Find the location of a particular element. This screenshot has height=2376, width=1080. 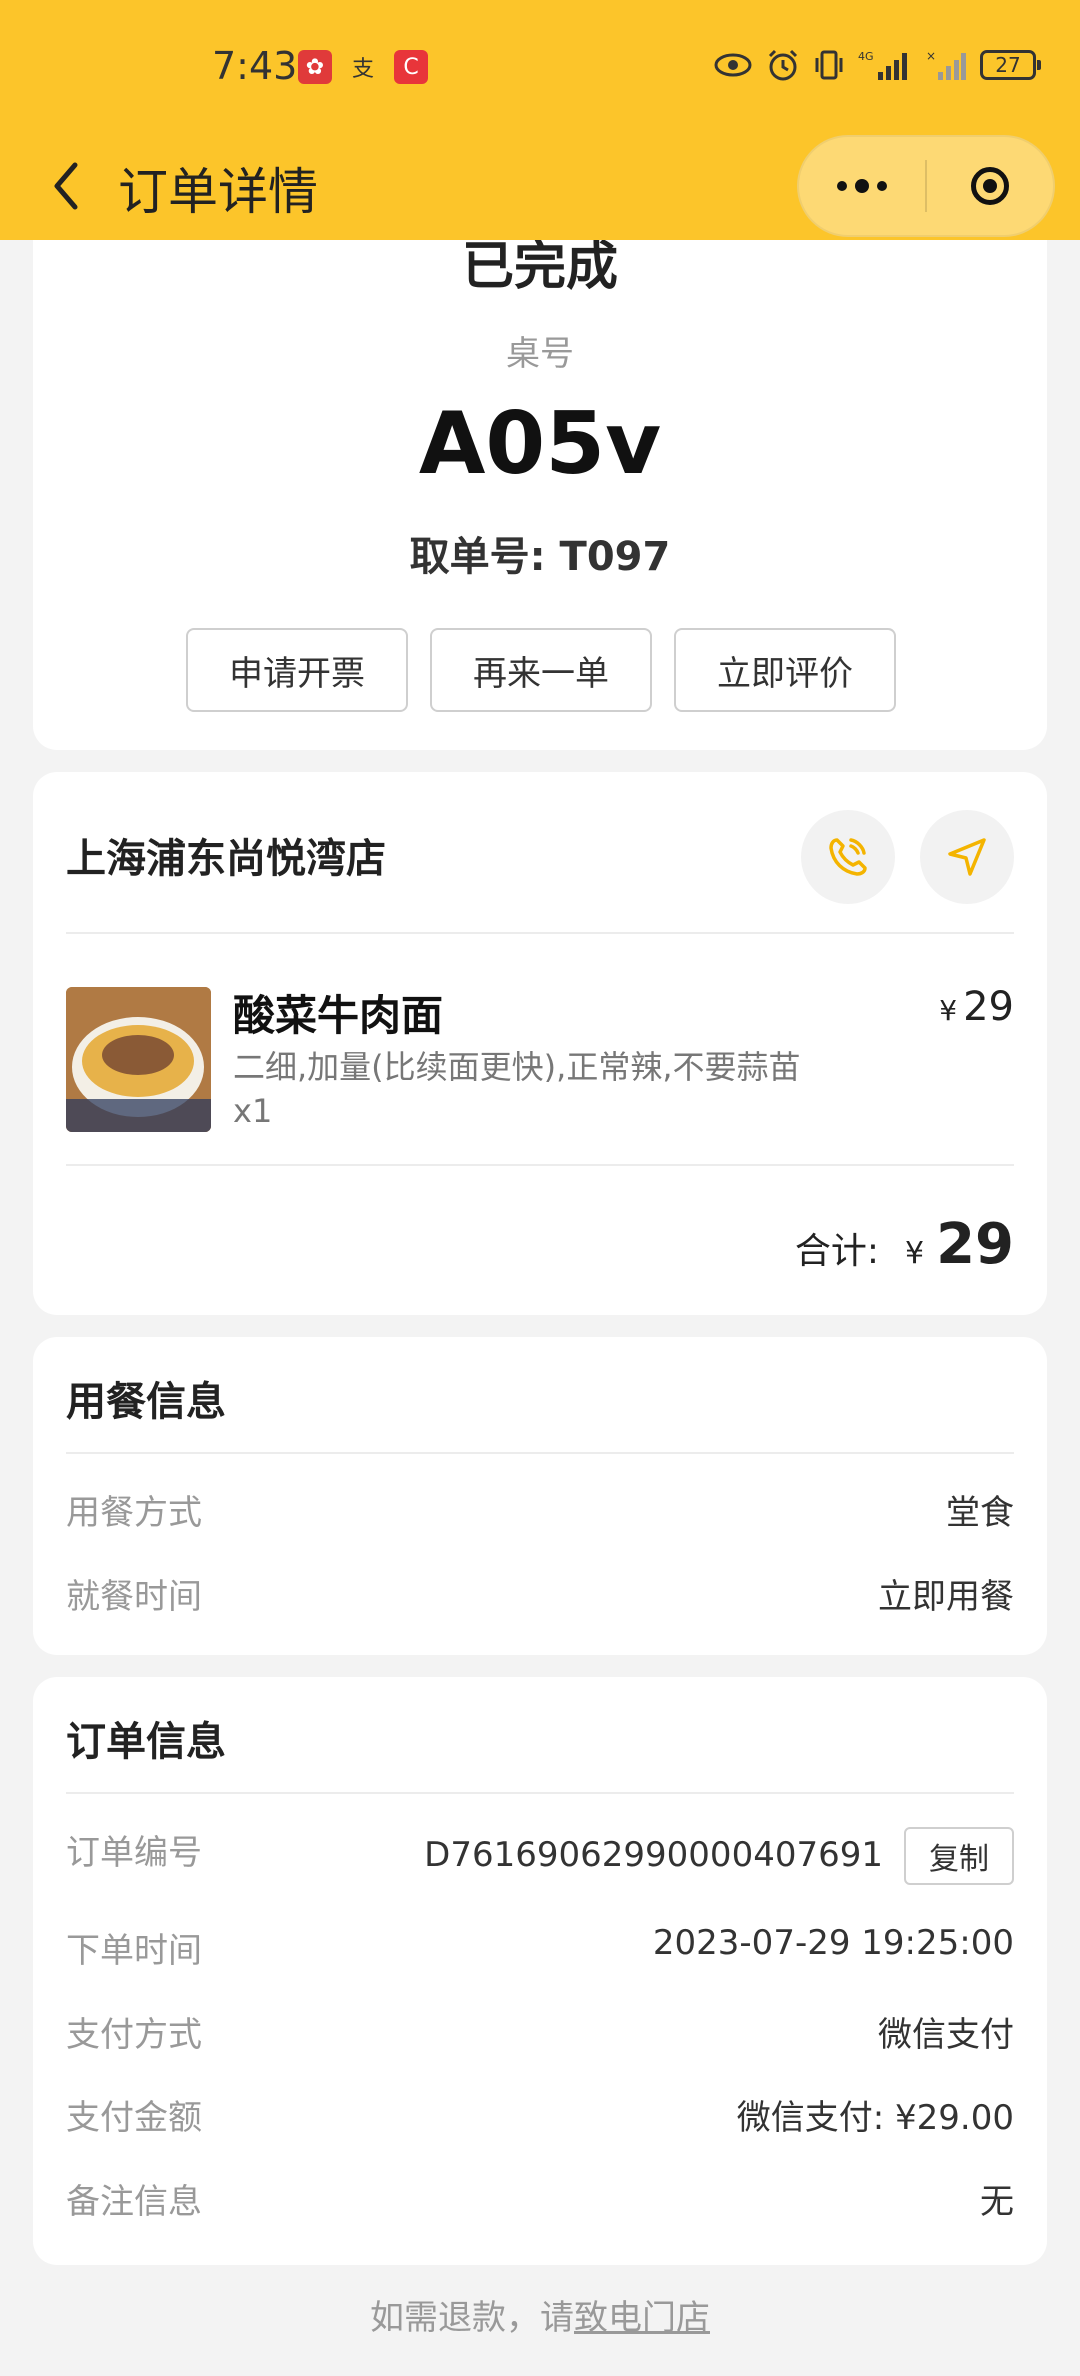

section-title: 用餐信息 is located at coordinates (146, 1402).